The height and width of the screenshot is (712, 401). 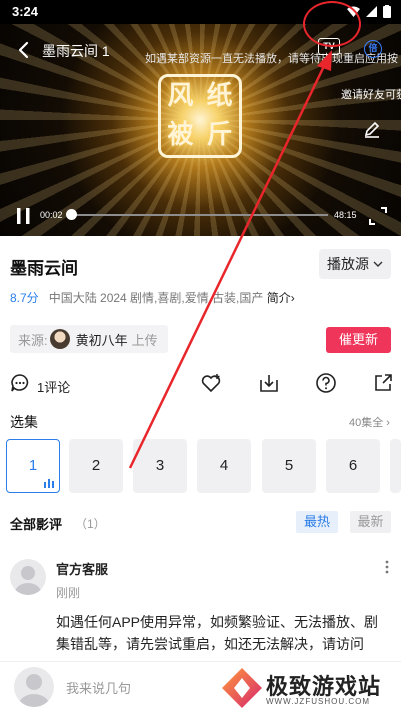 What do you see at coordinates (271, 59) in the screenshot?
I see `notice-marquee: 如遇某部资源一直无法播放，请等待出现重启应用按` at bounding box center [271, 59].